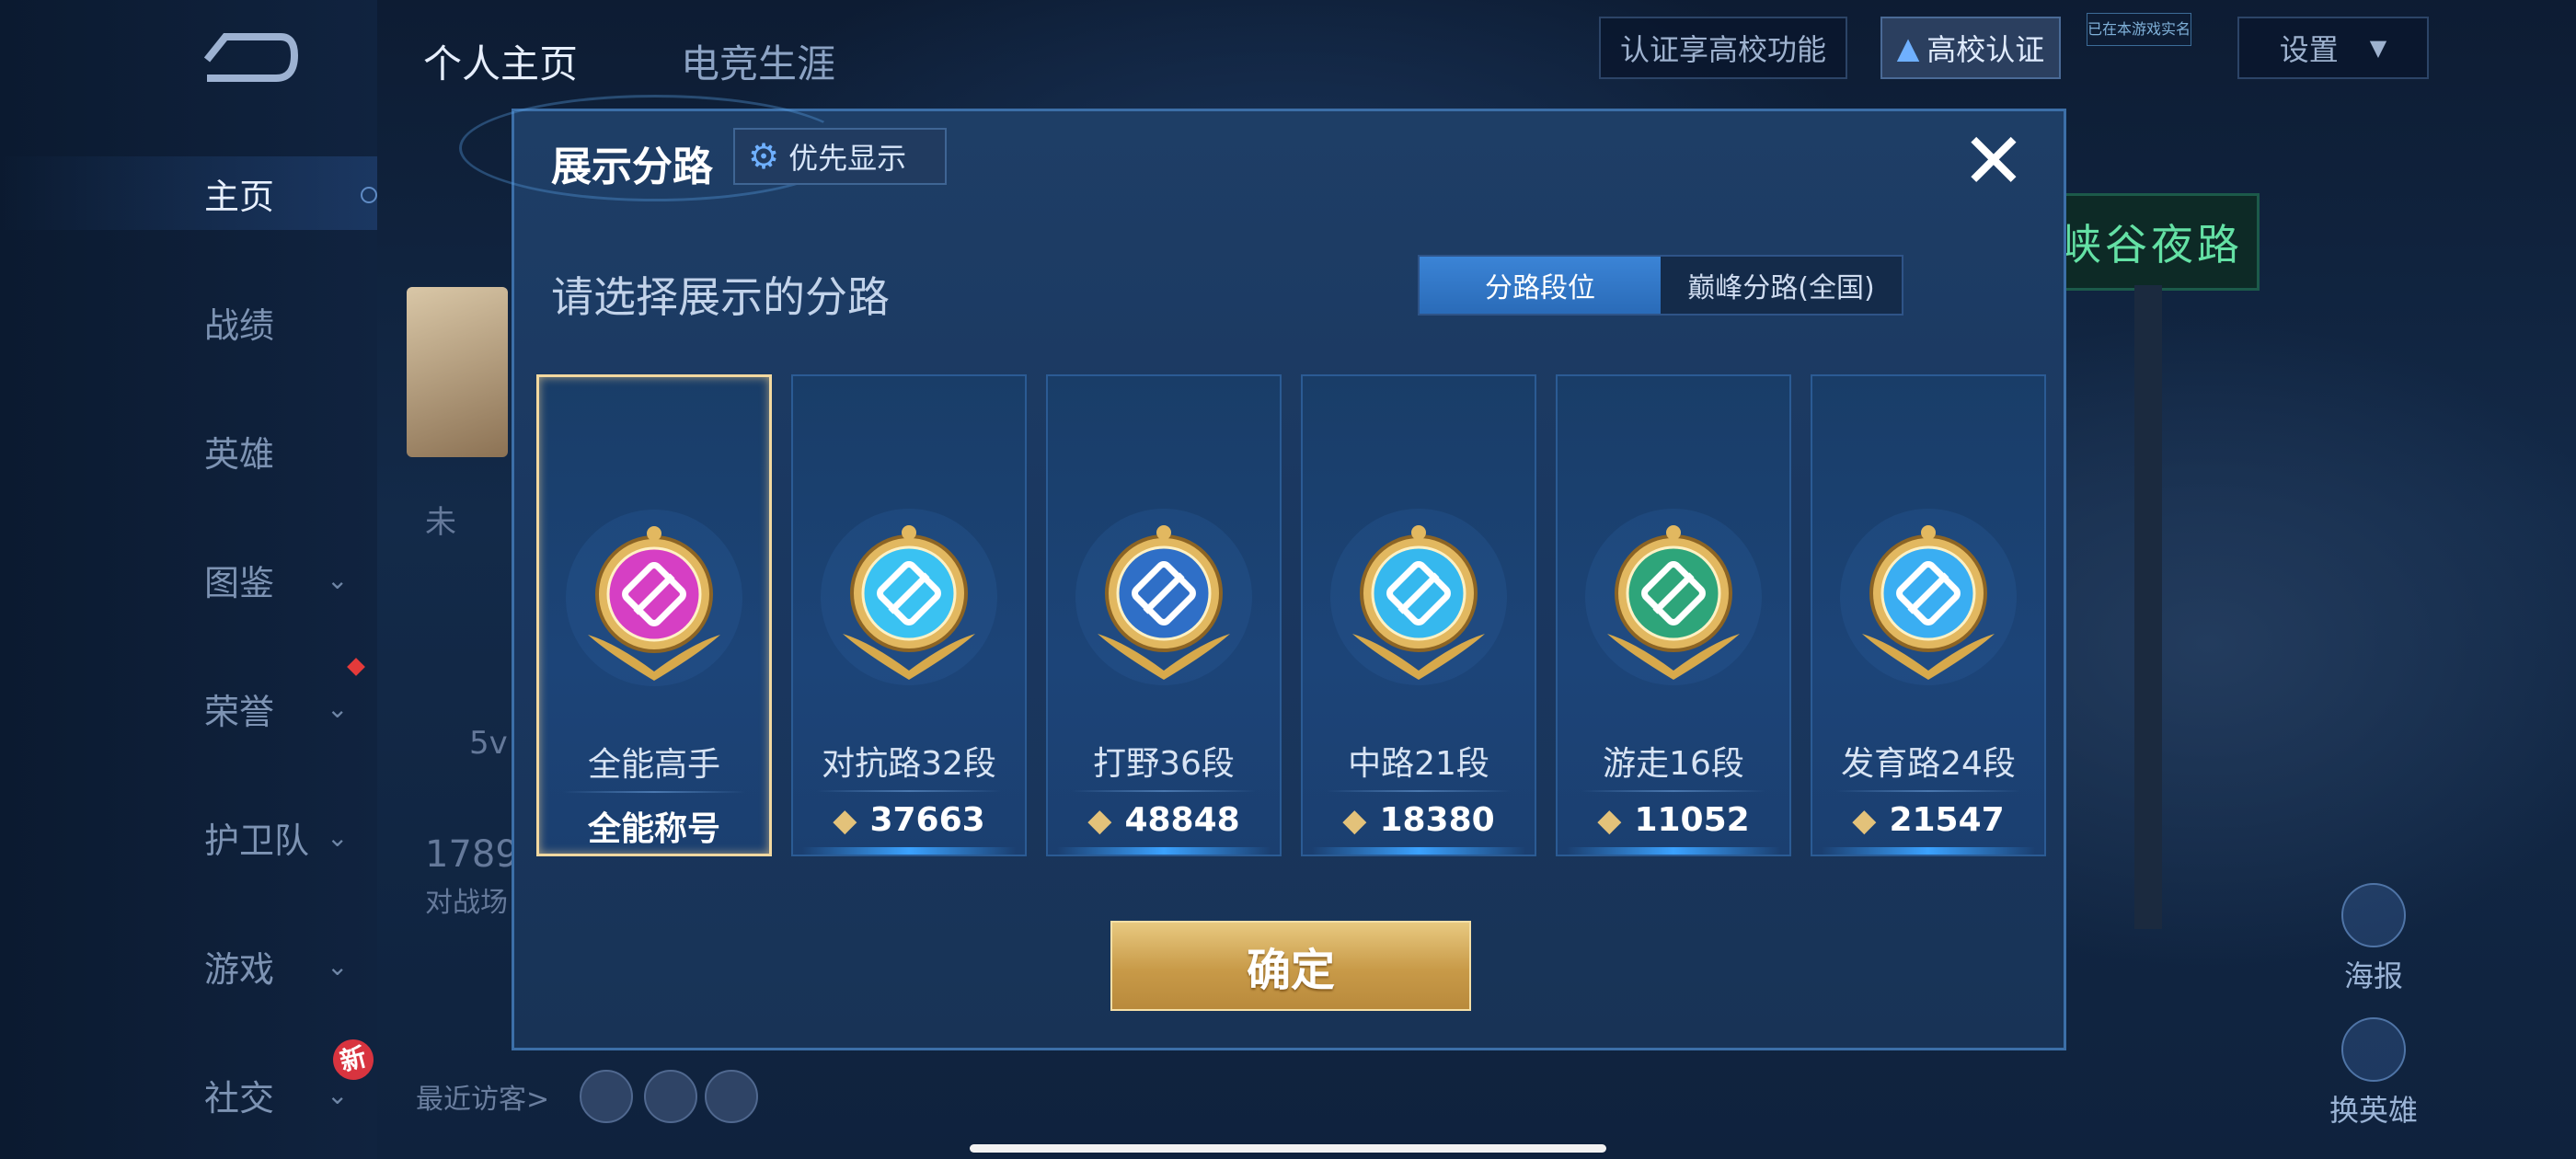 The image size is (2576, 1159). I want to click on poster-icon, so click(2373, 915).